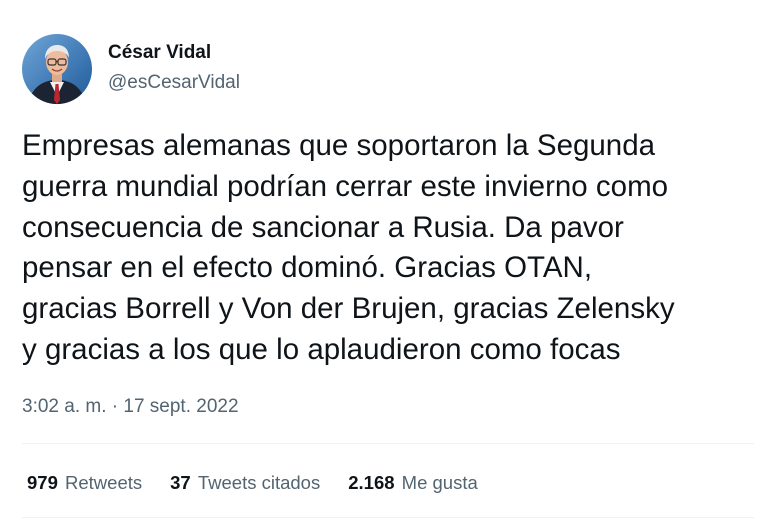  Describe the element at coordinates (259, 482) in the screenshot. I see `quote-tweets-label: Tweets citados` at that location.